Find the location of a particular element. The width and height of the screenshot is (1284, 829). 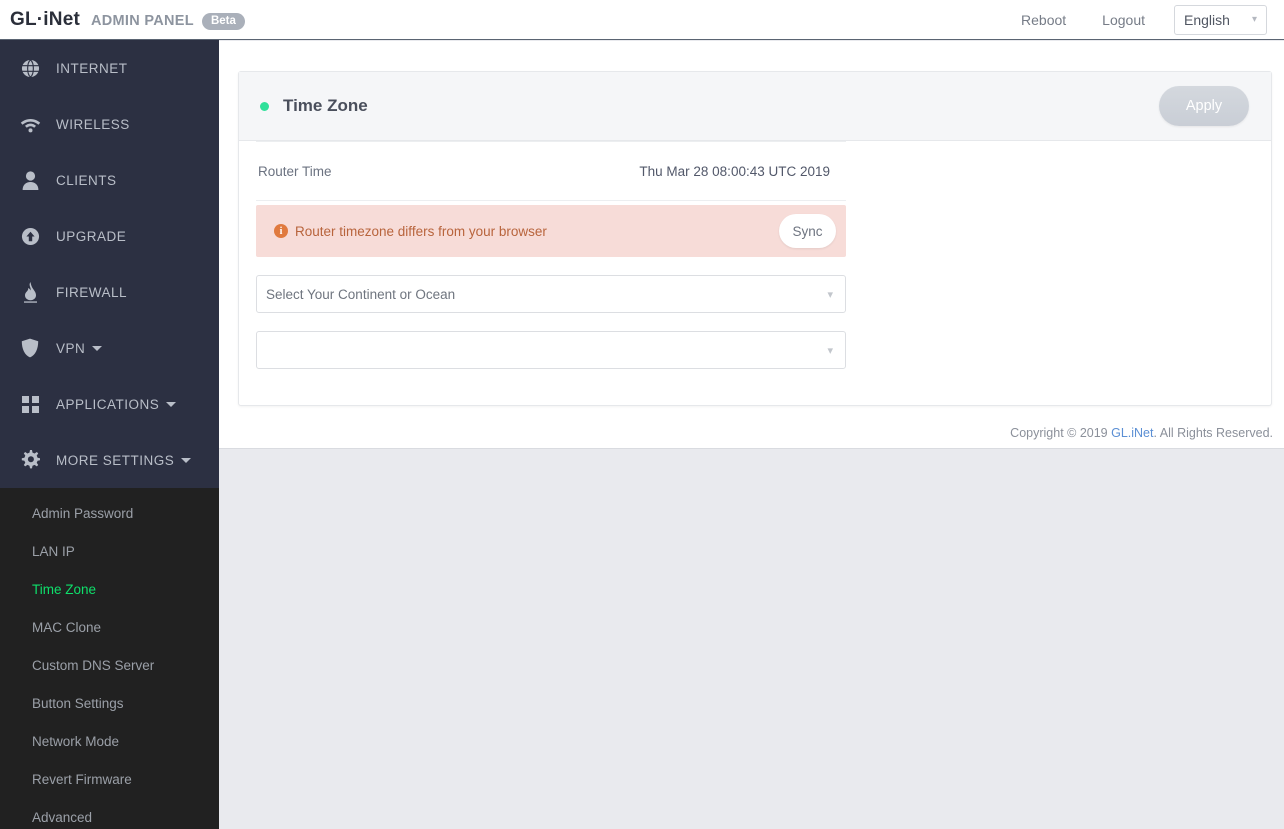

continent-select-value: Select Your Continent or Ocean is located at coordinates (361, 294).